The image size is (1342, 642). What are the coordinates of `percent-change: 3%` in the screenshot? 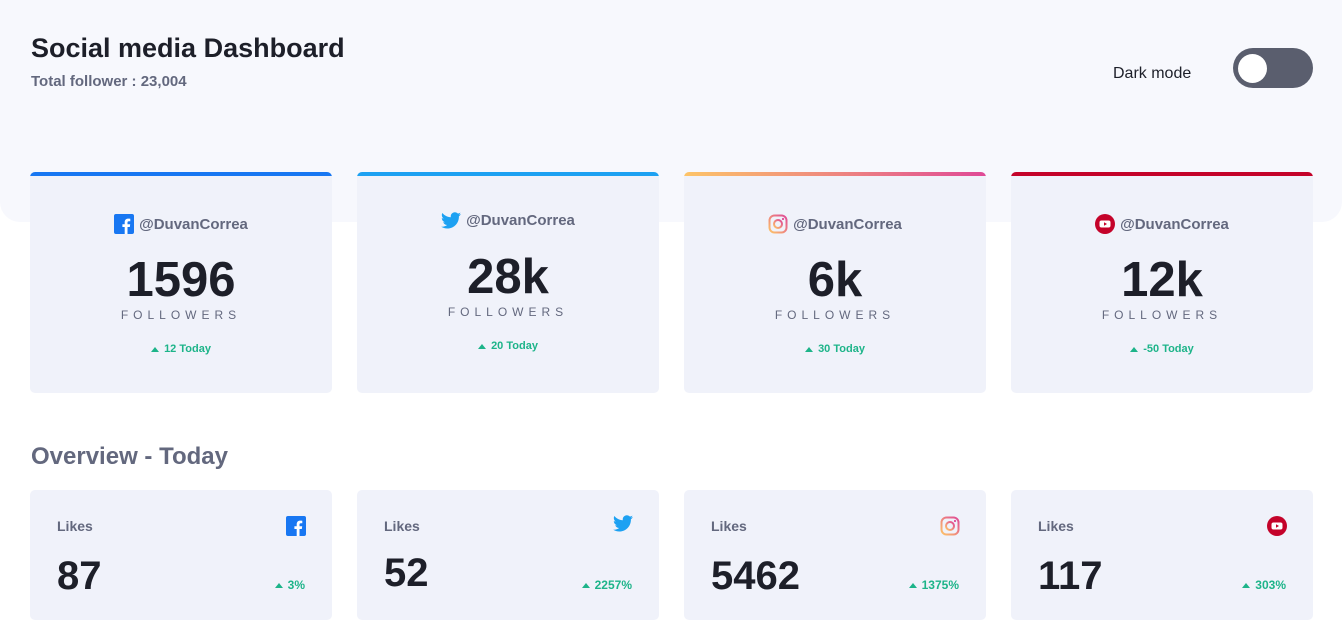 It's located at (289, 585).